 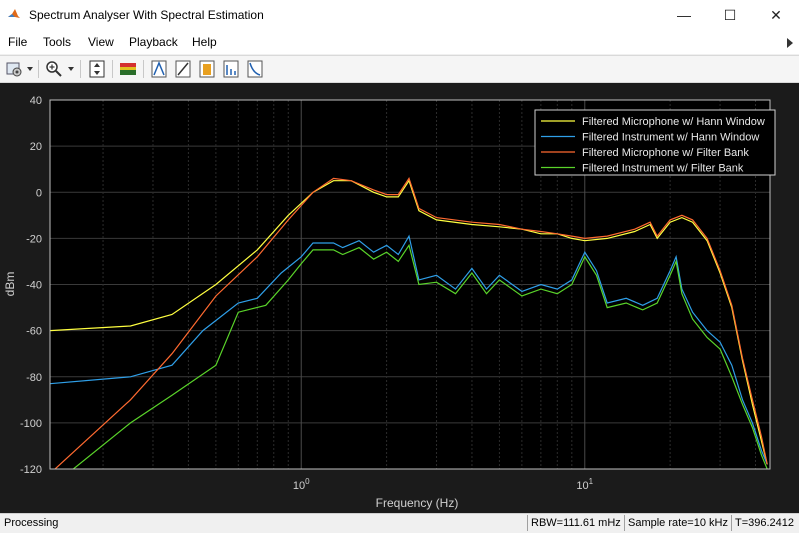 I want to click on toolbar, so click(x=399, y=69).